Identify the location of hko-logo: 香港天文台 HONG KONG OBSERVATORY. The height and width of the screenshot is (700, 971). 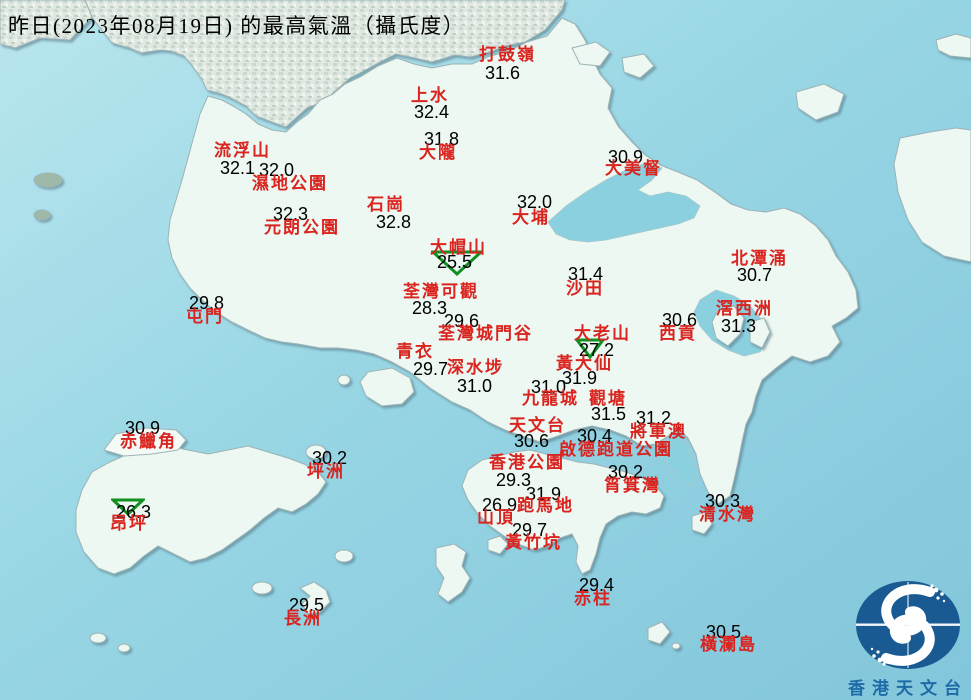
(899, 639).